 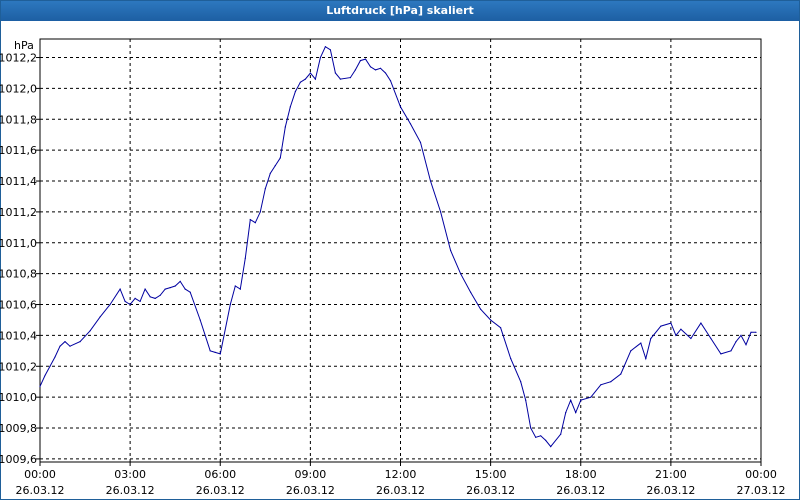 I want to click on x-tick-time: 09:00, so click(x=311, y=474).